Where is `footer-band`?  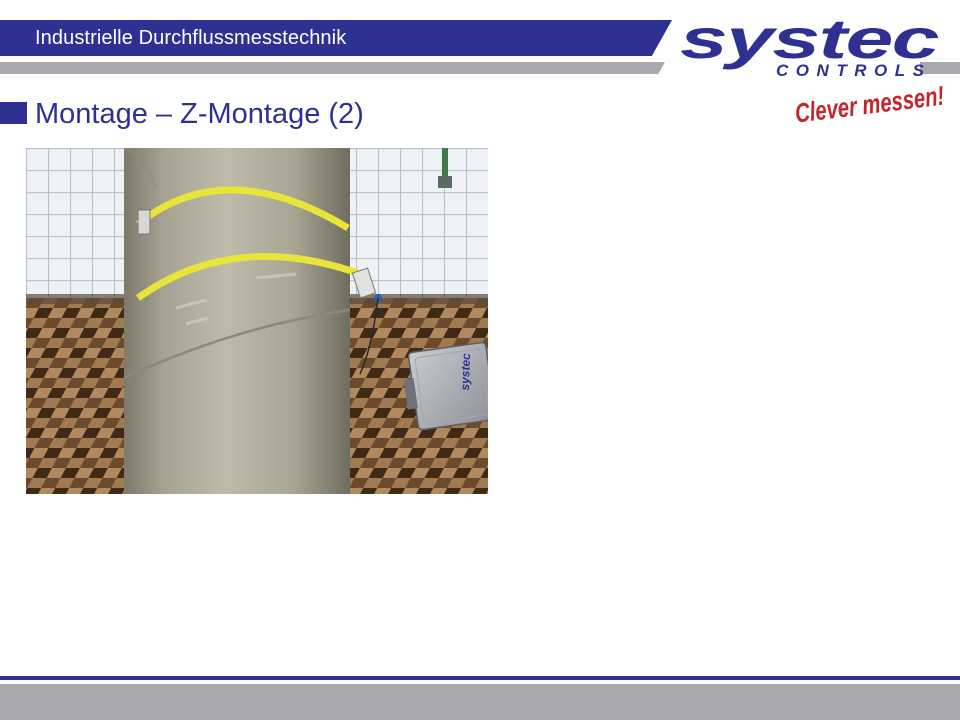 footer-band is located at coordinates (480, 702).